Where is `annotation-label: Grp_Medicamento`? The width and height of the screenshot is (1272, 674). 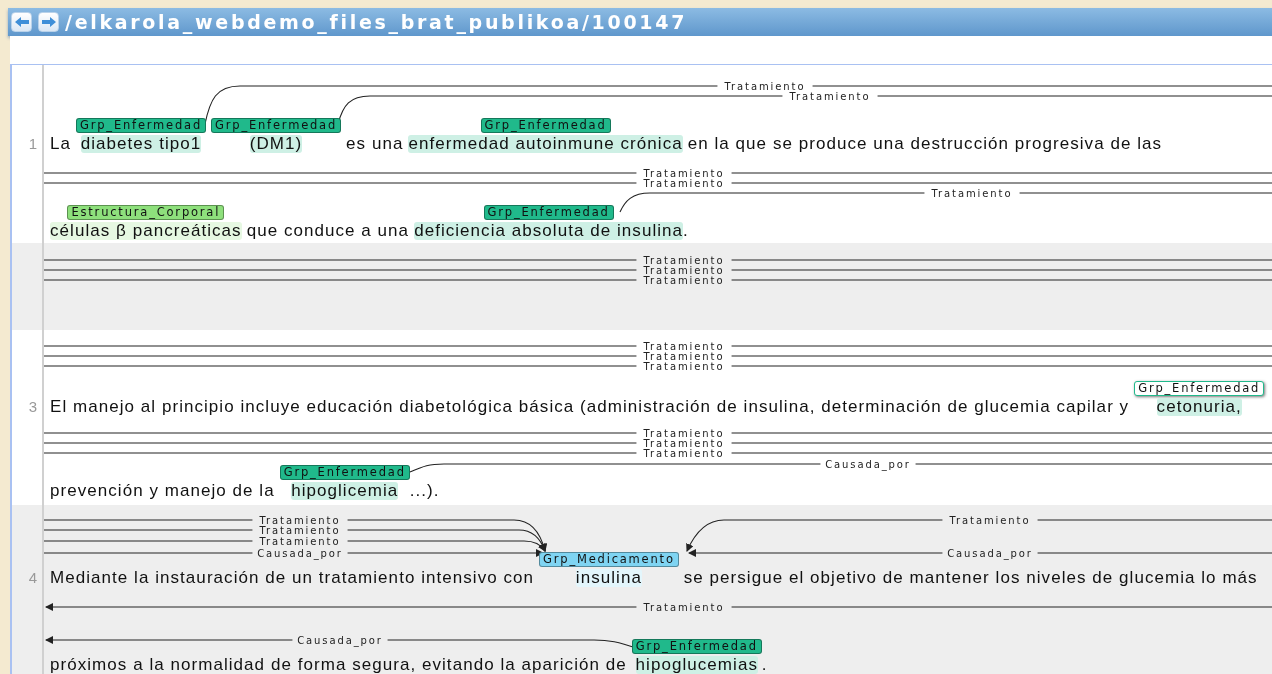 annotation-label: Grp_Medicamento is located at coordinates (609, 559).